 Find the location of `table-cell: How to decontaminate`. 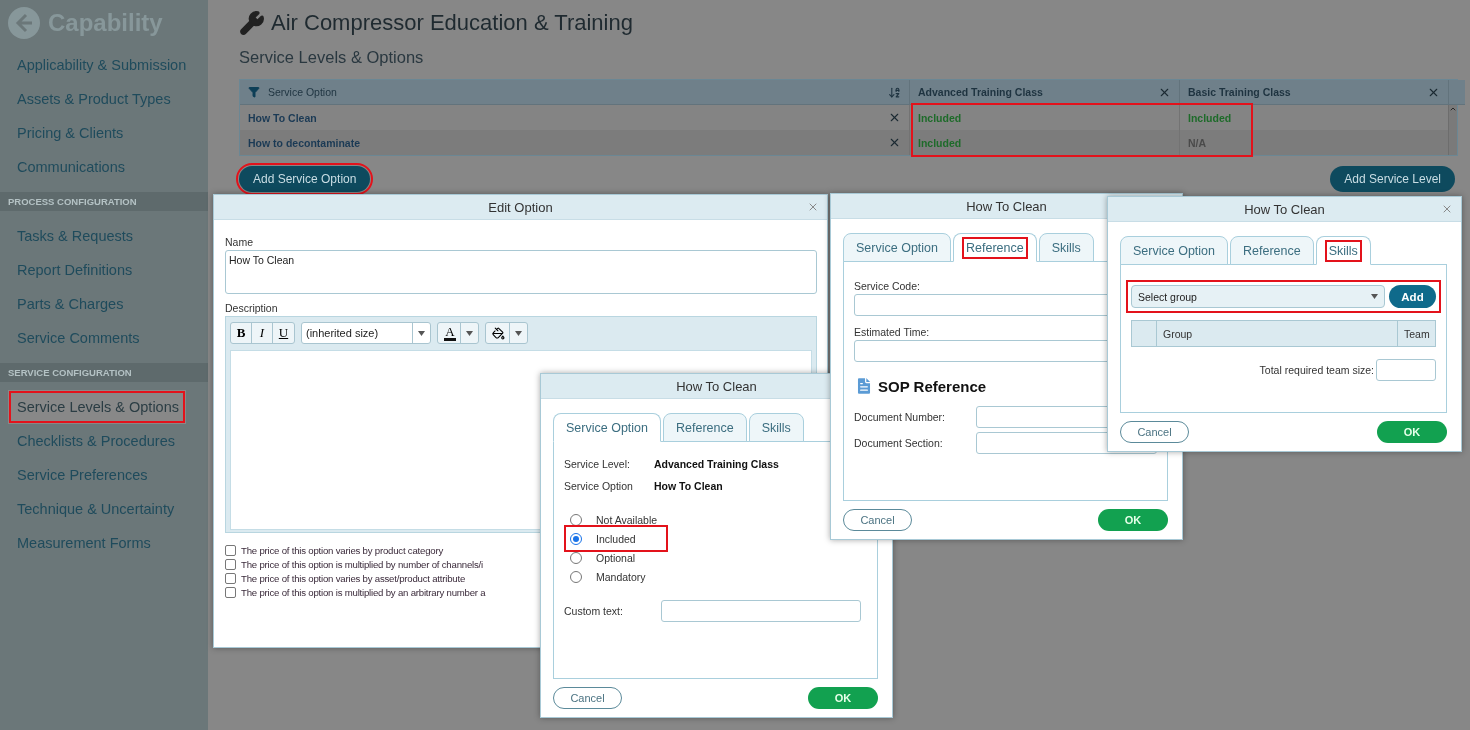

table-cell: How to decontaminate is located at coordinates (574, 142).